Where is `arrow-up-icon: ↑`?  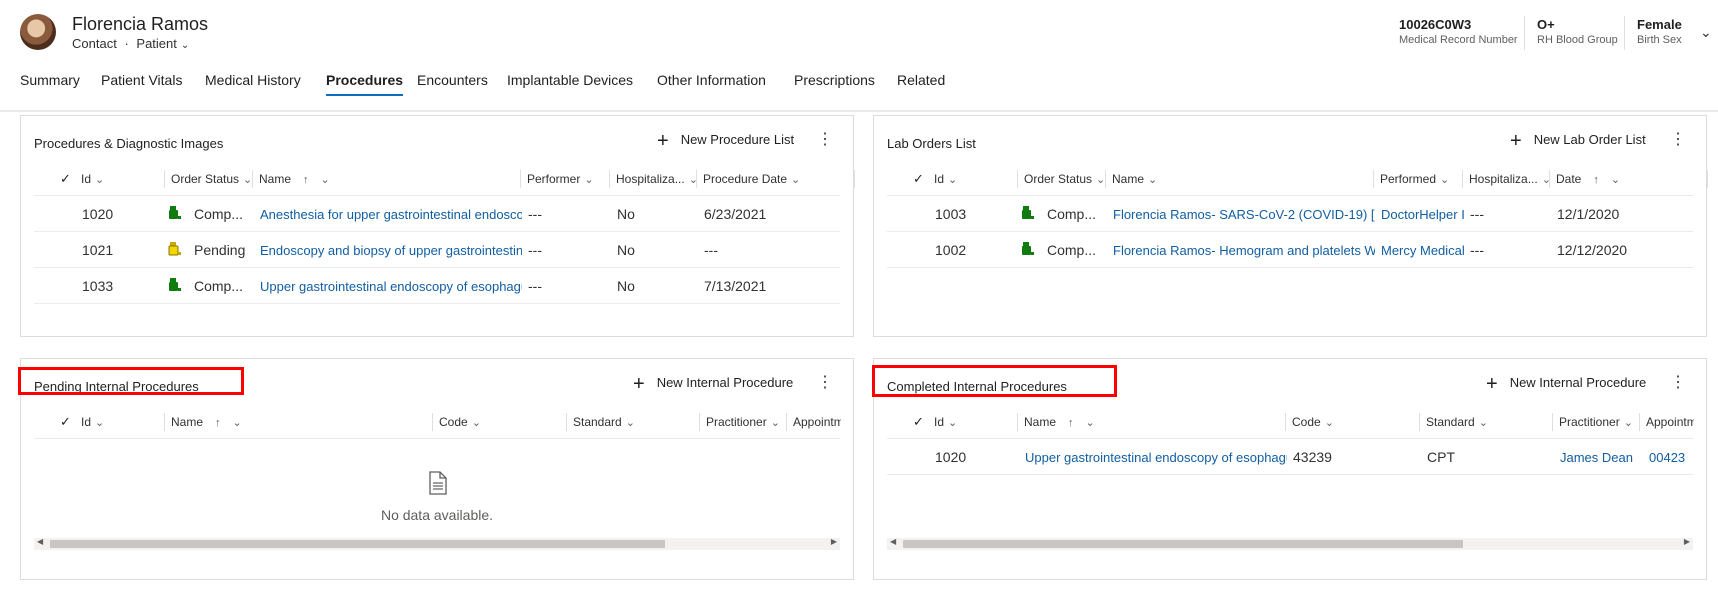 arrow-up-icon: ↑ is located at coordinates (306, 180).